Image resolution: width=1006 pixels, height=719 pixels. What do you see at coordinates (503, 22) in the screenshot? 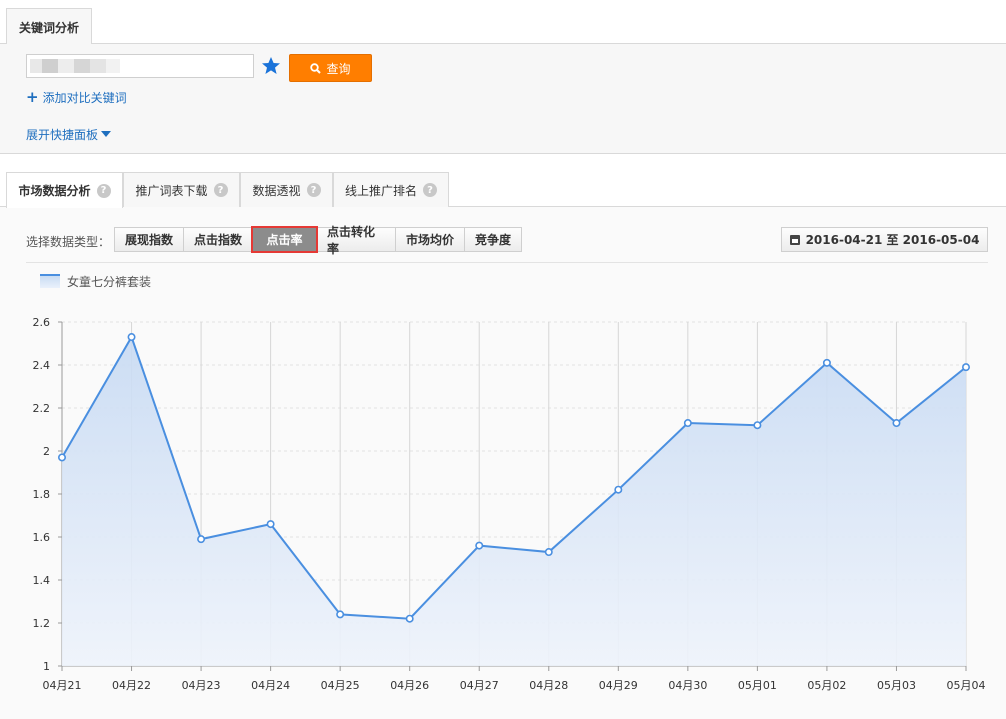
I see `top-tabbar: 关键词分析` at bounding box center [503, 22].